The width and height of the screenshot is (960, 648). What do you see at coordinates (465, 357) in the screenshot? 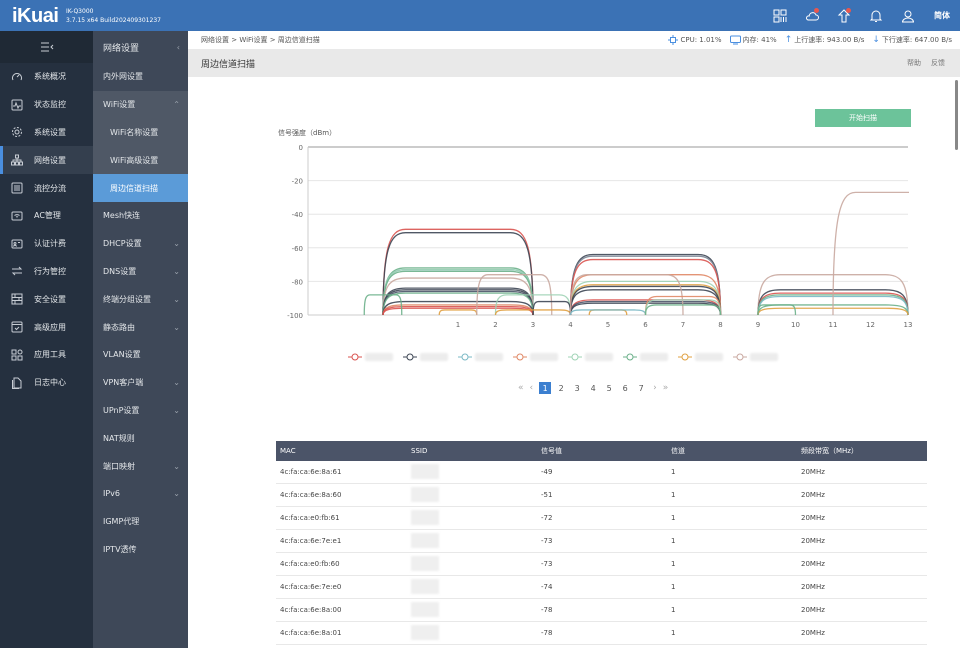
I see `legend-marker-icon` at bounding box center [465, 357].